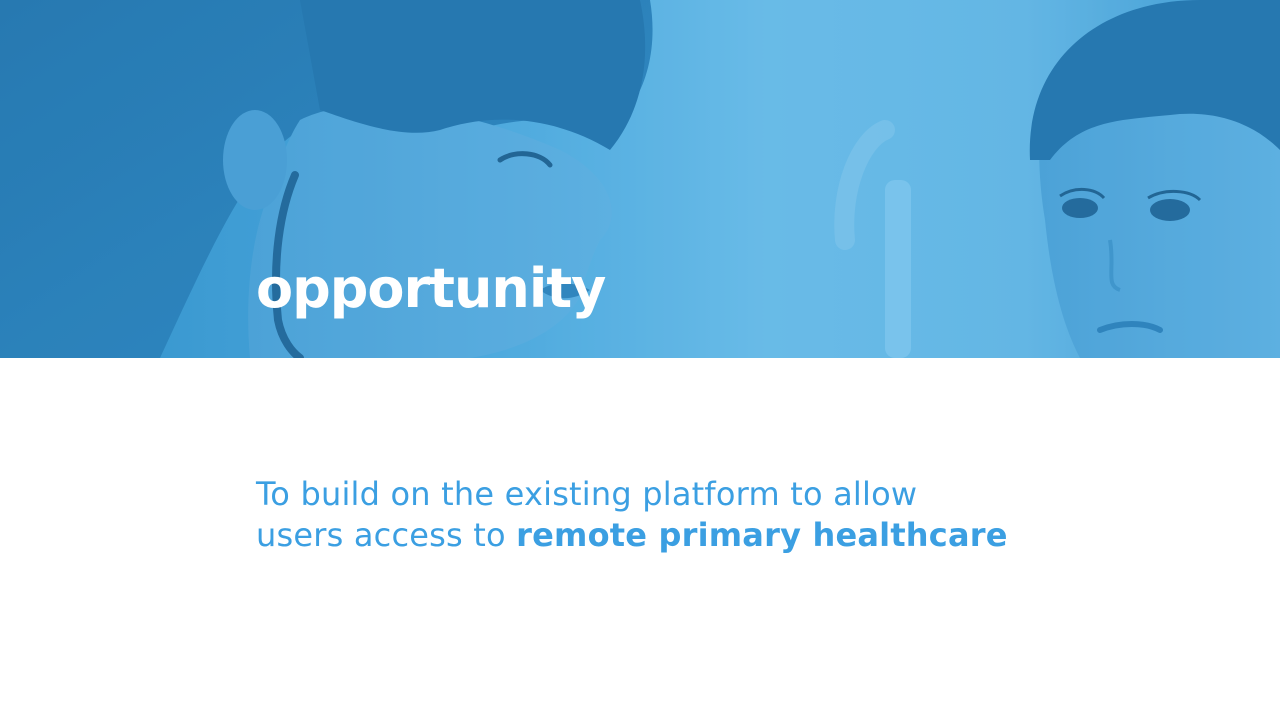  What do you see at coordinates (762, 535) in the screenshot?
I see `statement-emphasis: remote primary healthcare` at bounding box center [762, 535].